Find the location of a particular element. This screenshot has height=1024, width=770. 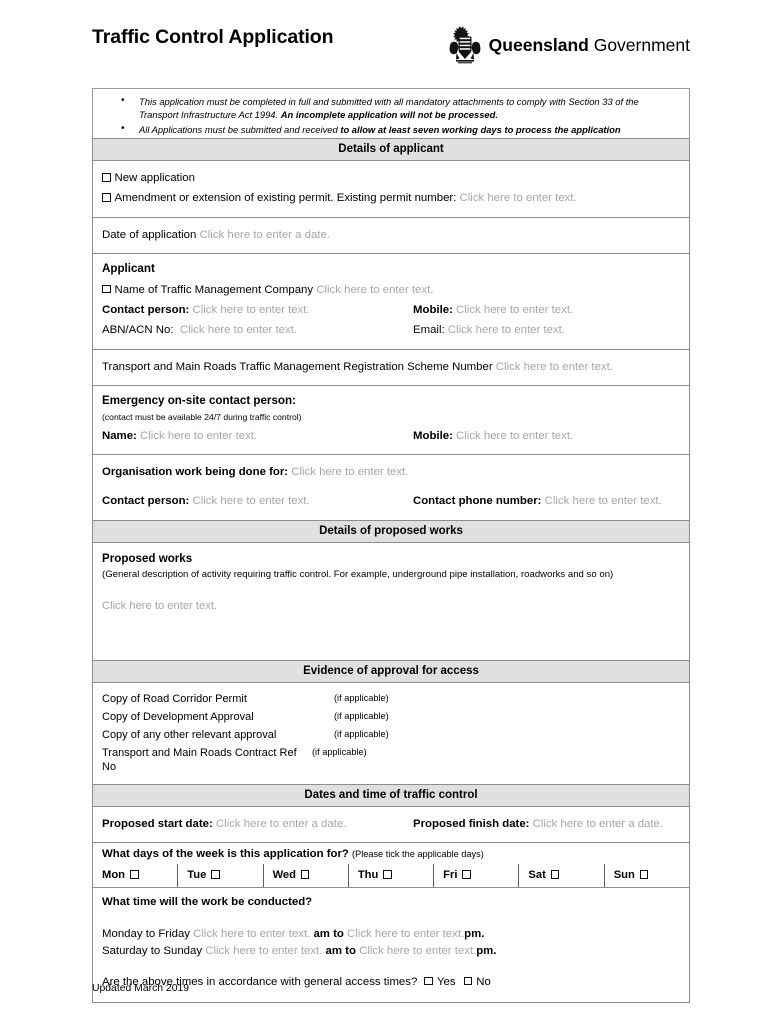

organisation-contact-person-label: Contact person: is located at coordinates (146, 501).